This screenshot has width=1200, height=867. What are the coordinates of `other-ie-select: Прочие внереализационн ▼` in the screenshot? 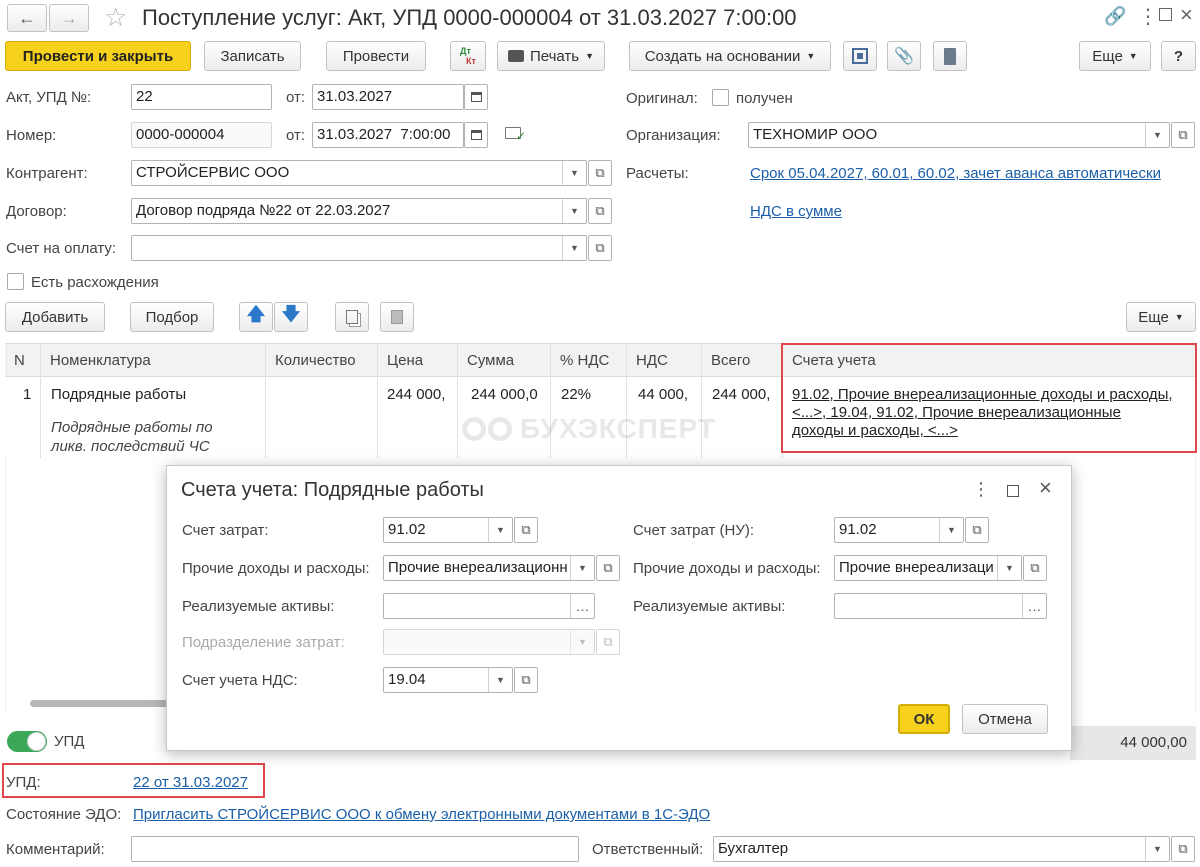 It's located at (489, 568).